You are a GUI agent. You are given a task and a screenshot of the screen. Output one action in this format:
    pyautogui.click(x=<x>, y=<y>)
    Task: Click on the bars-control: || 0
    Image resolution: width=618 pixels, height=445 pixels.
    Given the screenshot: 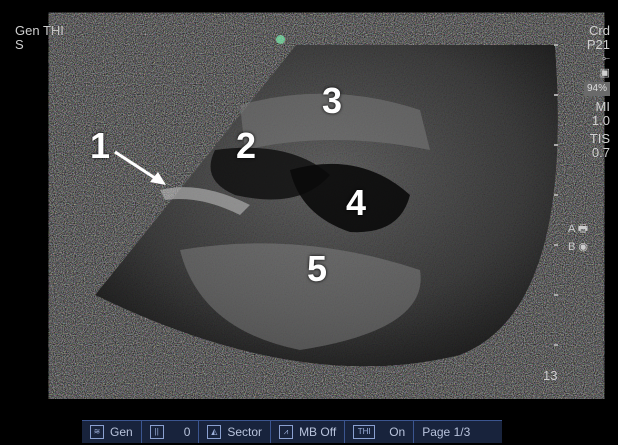 What is the action you would take?
    pyautogui.click(x=171, y=432)
    